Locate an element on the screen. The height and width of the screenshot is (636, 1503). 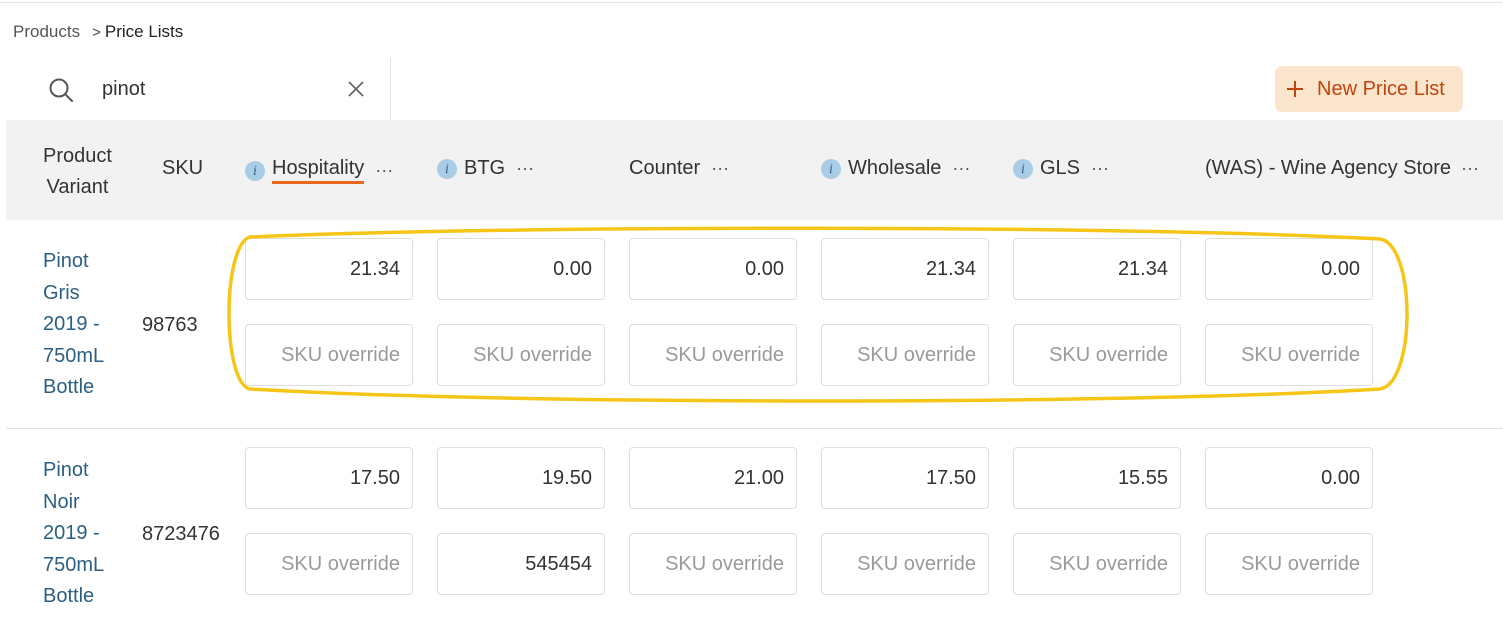
column-header-btg-label: BTG is located at coordinates (484, 168).